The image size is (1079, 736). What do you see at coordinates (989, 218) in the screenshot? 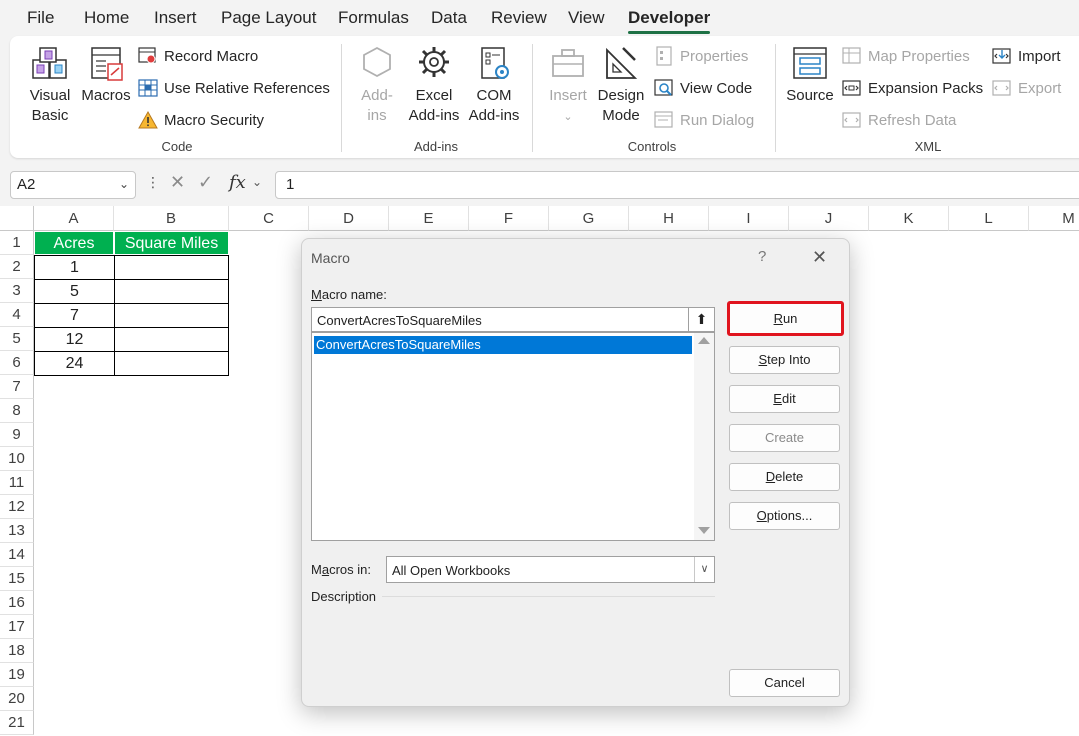
I see `column-header-l: L` at bounding box center [989, 218].